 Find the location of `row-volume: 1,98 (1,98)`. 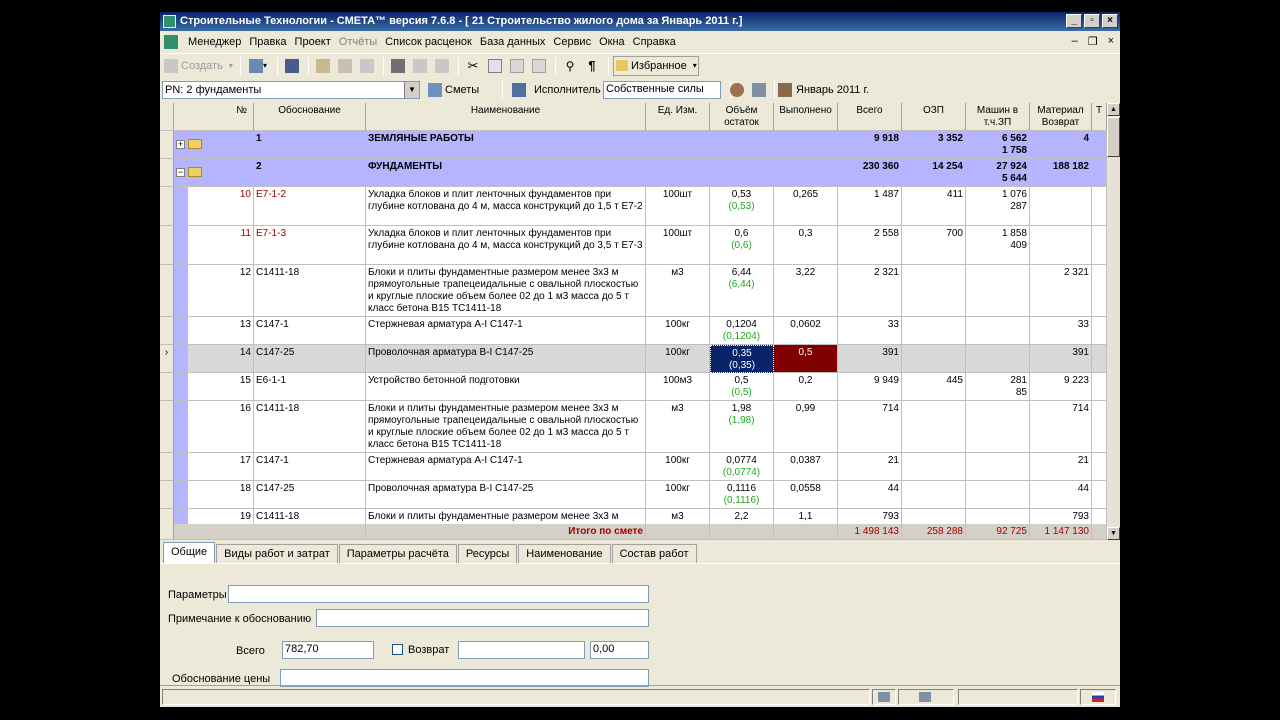

row-volume: 1,98 (1,98) is located at coordinates (742, 427).